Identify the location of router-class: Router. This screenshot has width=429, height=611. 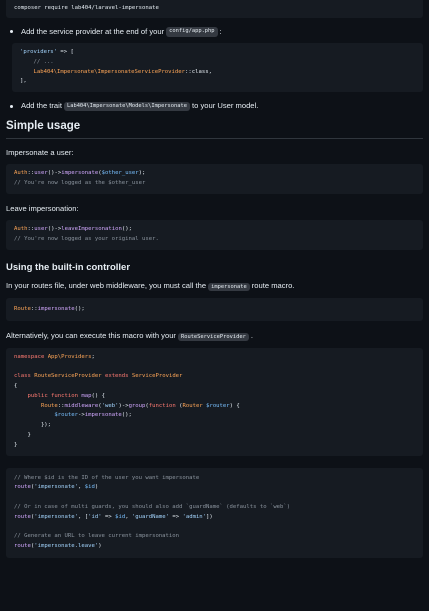
(192, 405).